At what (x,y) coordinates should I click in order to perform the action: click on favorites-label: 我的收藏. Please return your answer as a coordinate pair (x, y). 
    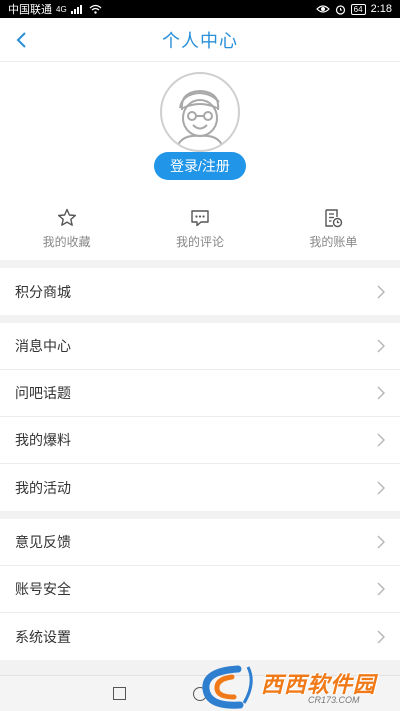
    Looking at the image, I should click on (66, 242).